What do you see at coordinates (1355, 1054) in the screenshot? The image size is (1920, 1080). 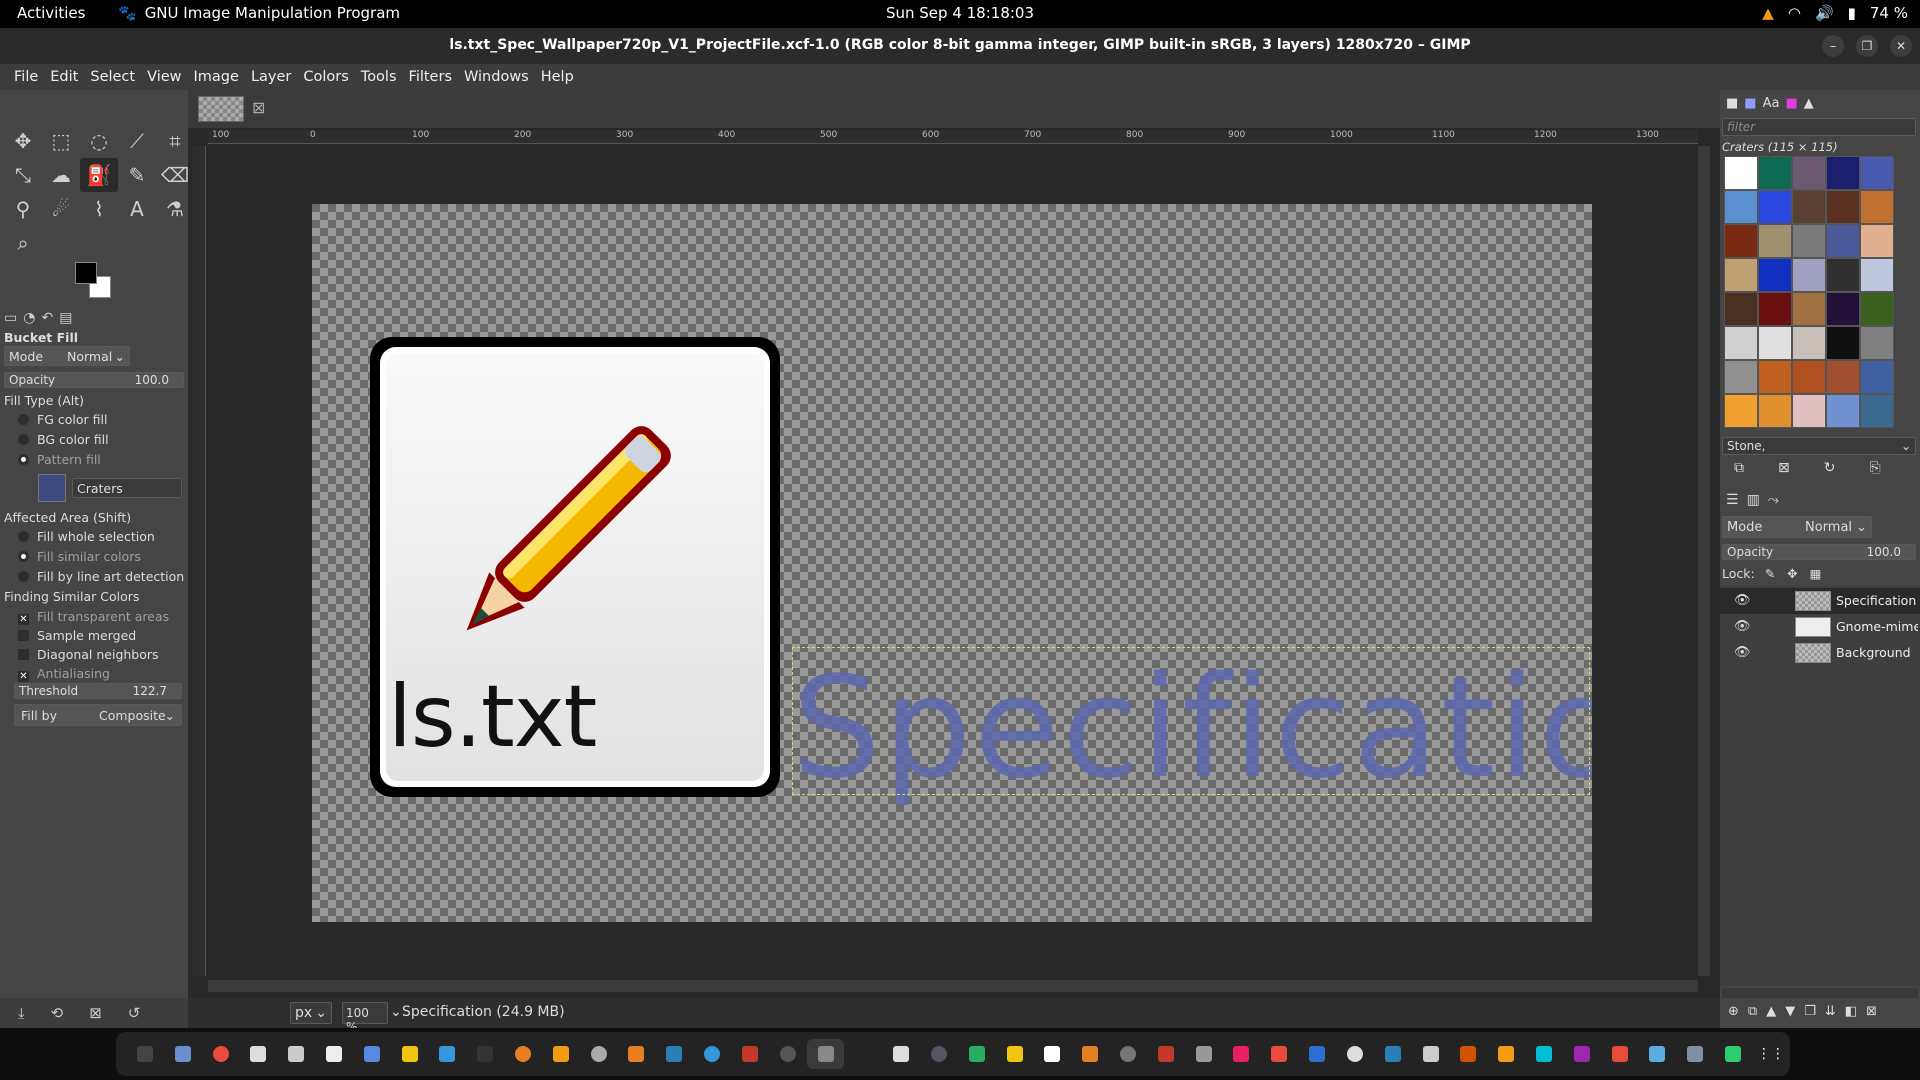 I see `steam-app-icon` at bounding box center [1355, 1054].